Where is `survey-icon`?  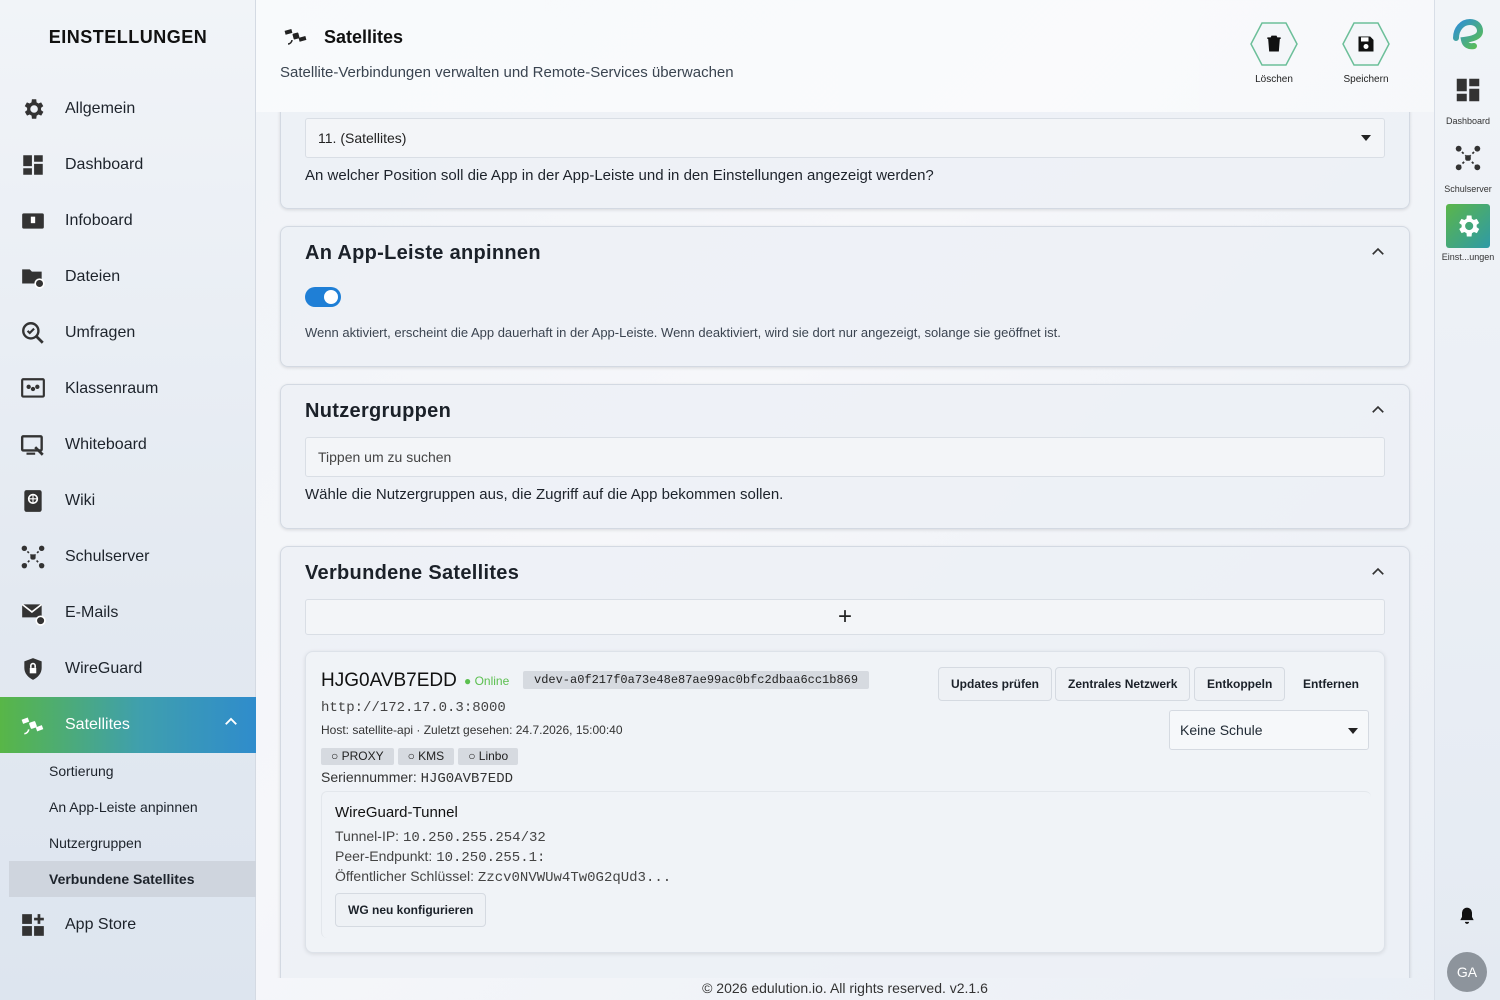
survey-icon is located at coordinates (33, 333).